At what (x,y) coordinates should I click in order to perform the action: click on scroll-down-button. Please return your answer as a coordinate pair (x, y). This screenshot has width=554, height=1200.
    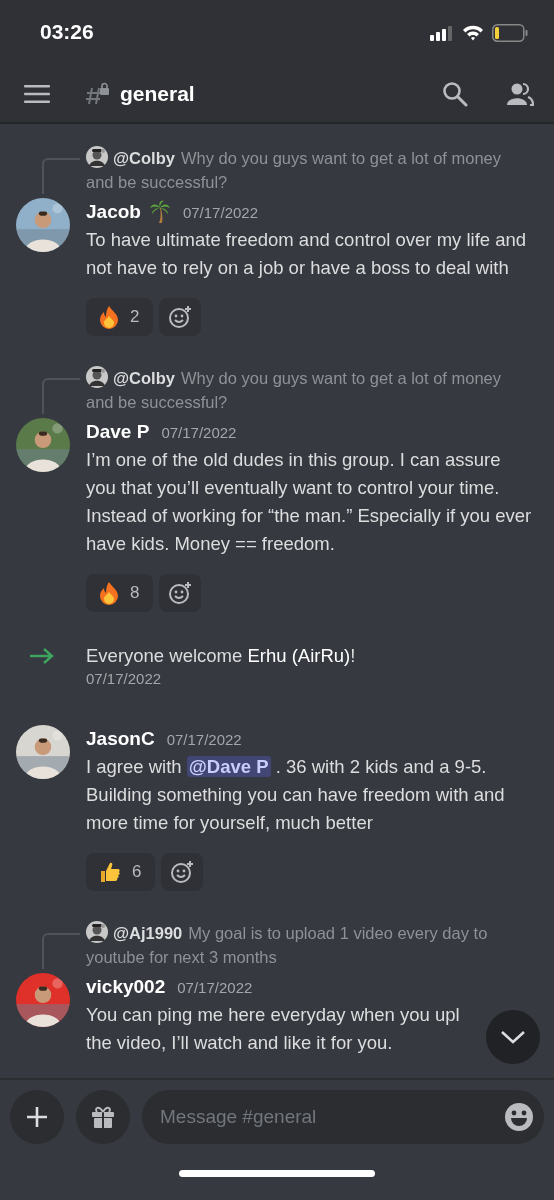
    Looking at the image, I should click on (513, 1037).